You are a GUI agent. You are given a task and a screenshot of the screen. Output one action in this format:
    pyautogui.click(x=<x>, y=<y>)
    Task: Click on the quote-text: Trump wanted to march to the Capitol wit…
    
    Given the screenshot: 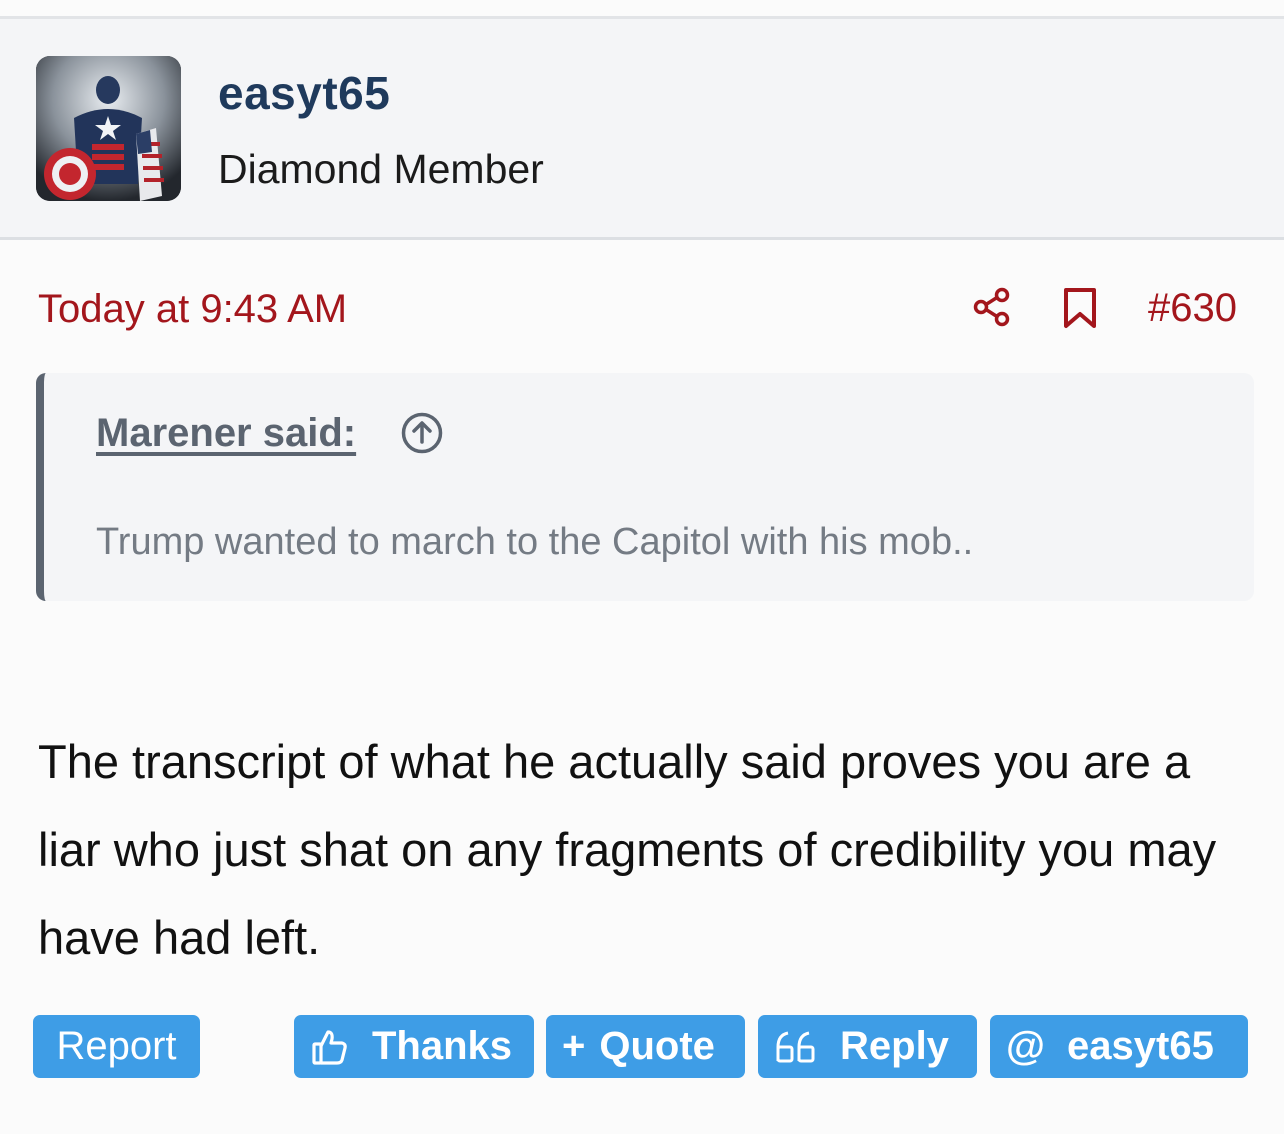 What is the action you would take?
    pyautogui.click(x=535, y=542)
    